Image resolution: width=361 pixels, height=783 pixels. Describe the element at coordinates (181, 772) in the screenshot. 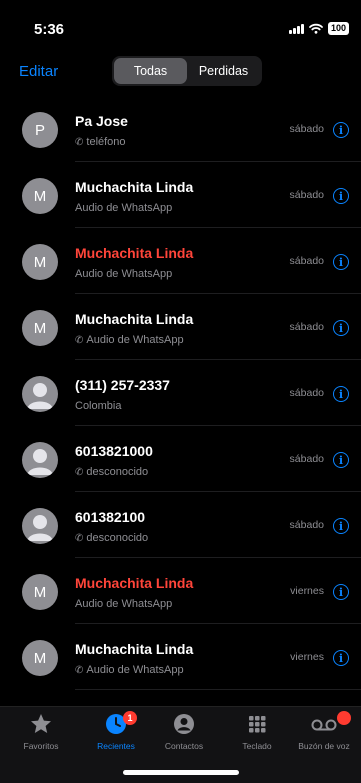

I see `home-indicator` at that location.